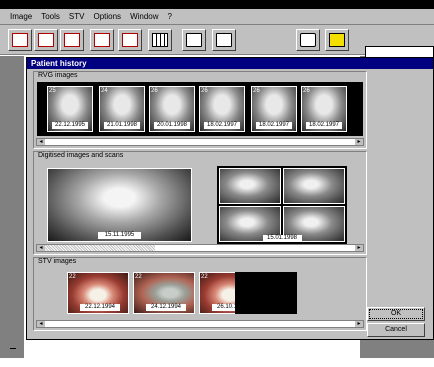 The image size is (434, 367). I want to click on rvg-thumb: 24 21.01.1998, so click(122, 109).